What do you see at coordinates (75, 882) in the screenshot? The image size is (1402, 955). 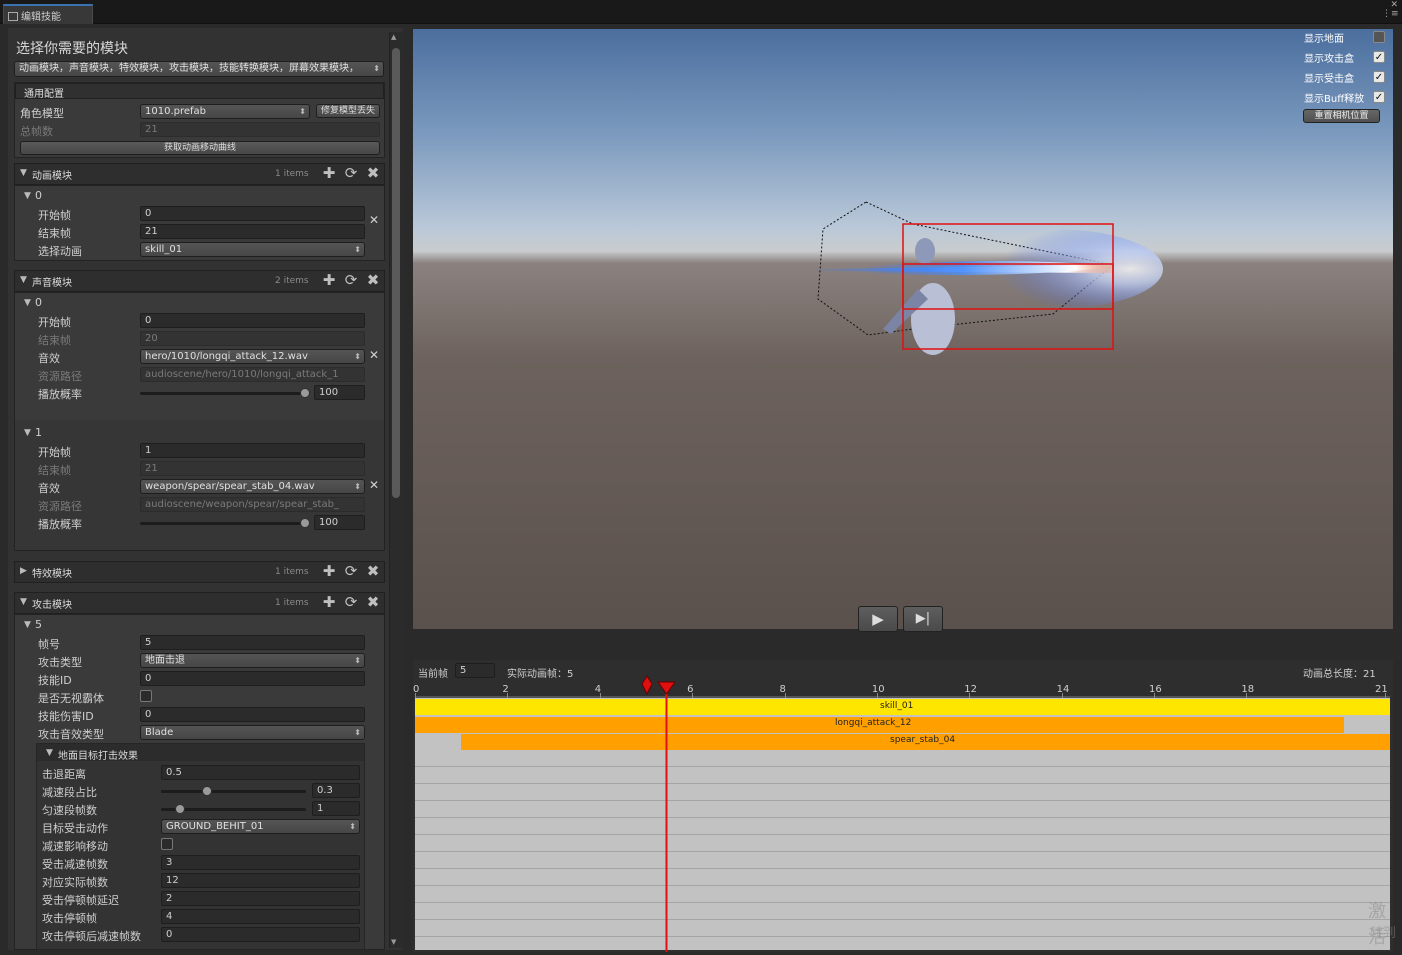 I see `real-frames-label: 对应实际帧数` at bounding box center [75, 882].